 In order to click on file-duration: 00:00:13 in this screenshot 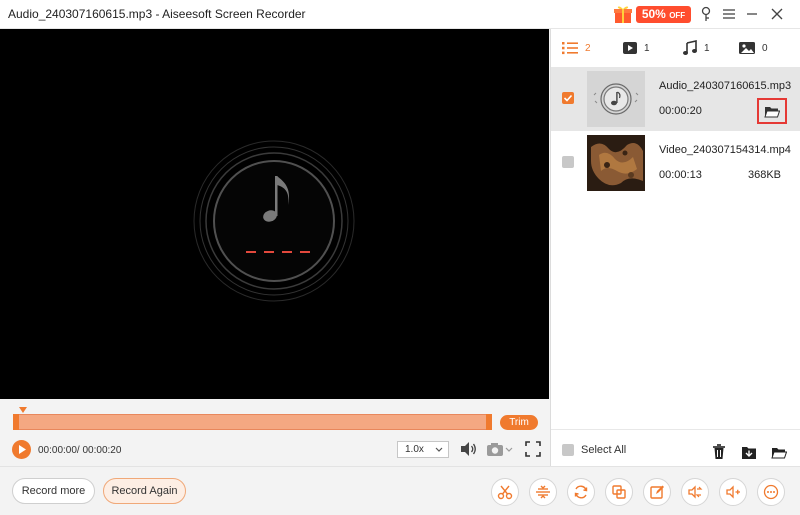, I will do `click(680, 175)`.